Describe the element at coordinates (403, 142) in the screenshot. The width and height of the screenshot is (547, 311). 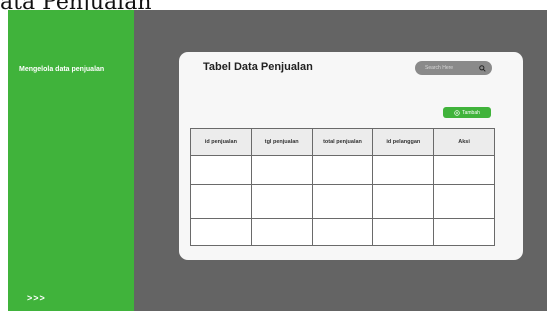
I see `column-header: id pelanggan` at that location.